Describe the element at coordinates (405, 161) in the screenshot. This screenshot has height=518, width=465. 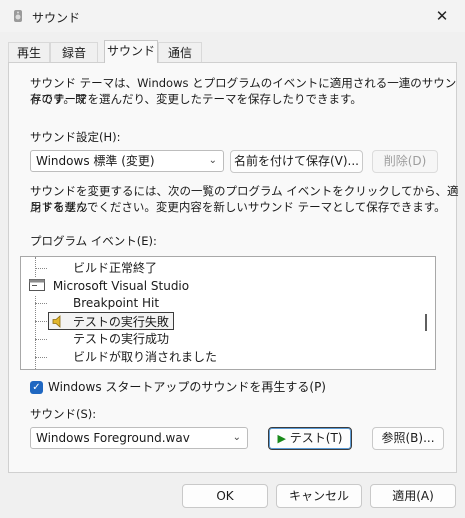
I see `delete-scheme-button: 削除(D)` at that location.